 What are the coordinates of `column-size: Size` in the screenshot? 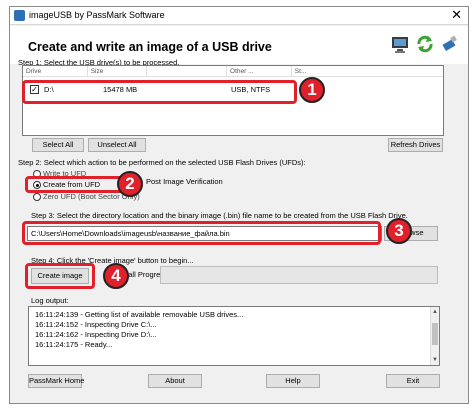 It's located at (118, 71).